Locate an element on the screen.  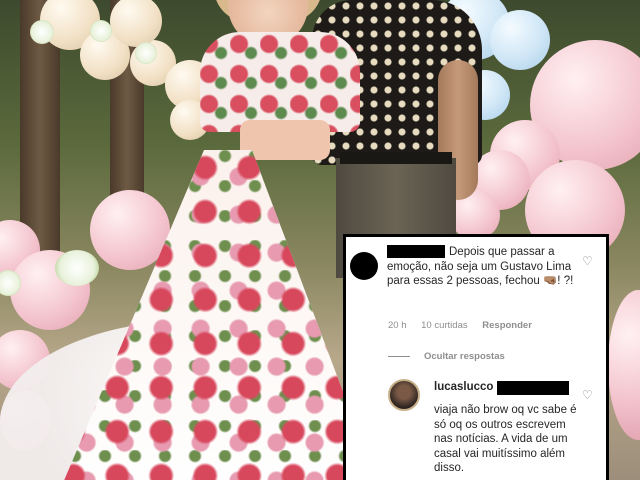
hide-replies-label: Ocultar respostas is located at coordinates (464, 356).